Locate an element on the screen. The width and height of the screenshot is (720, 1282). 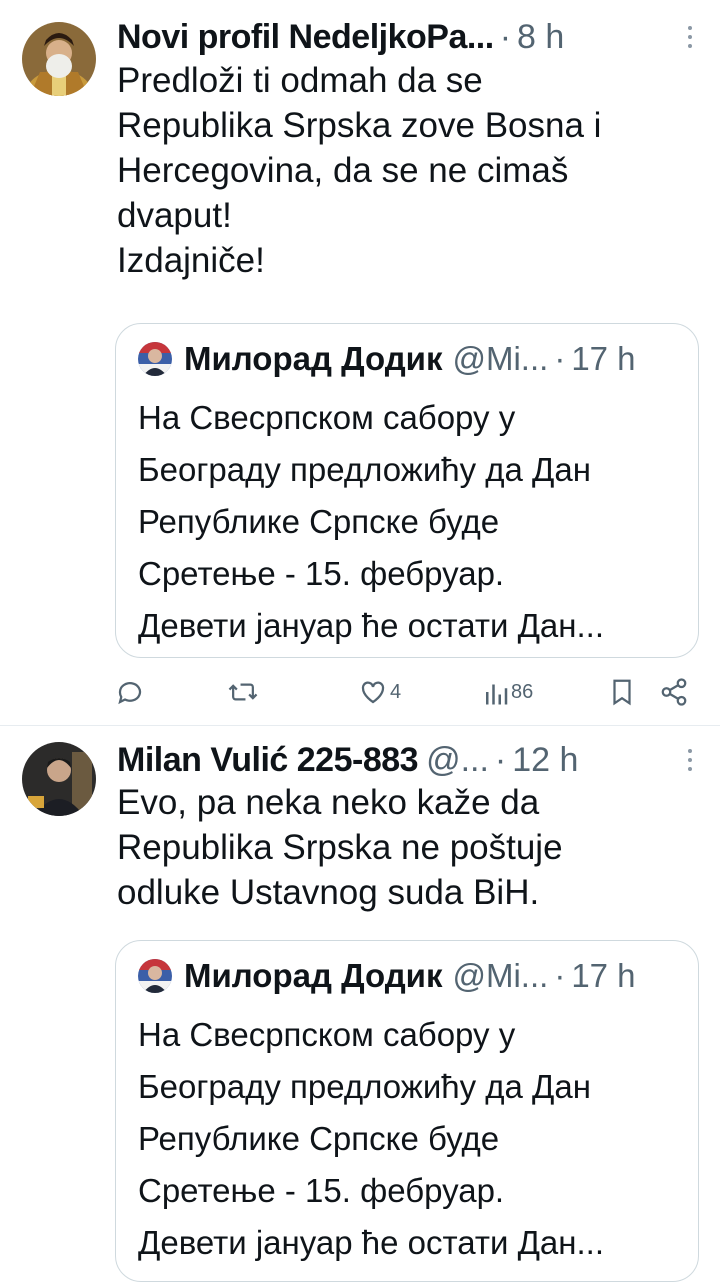
view-count: 86 is located at coordinates (522, 691).